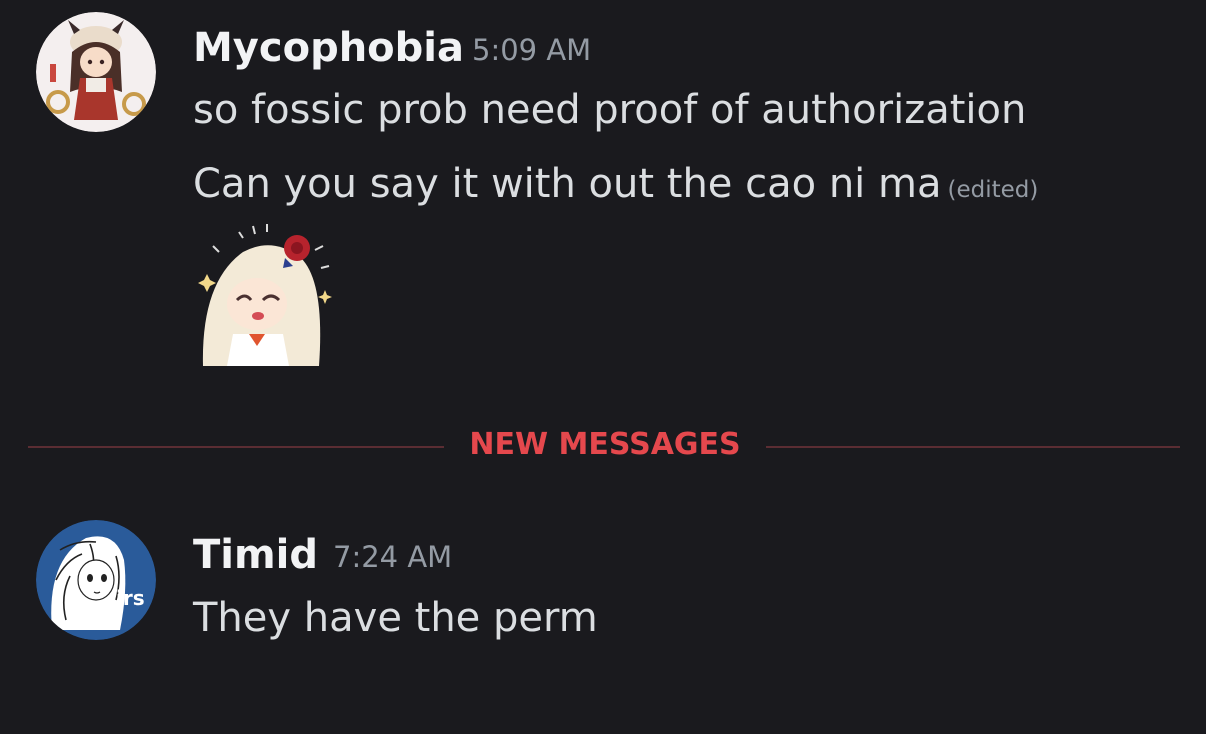 This screenshot has height=734, width=1206. What do you see at coordinates (236, 447) in the screenshot?
I see `new-messages-divider-left` at bounding box center [236, 447].